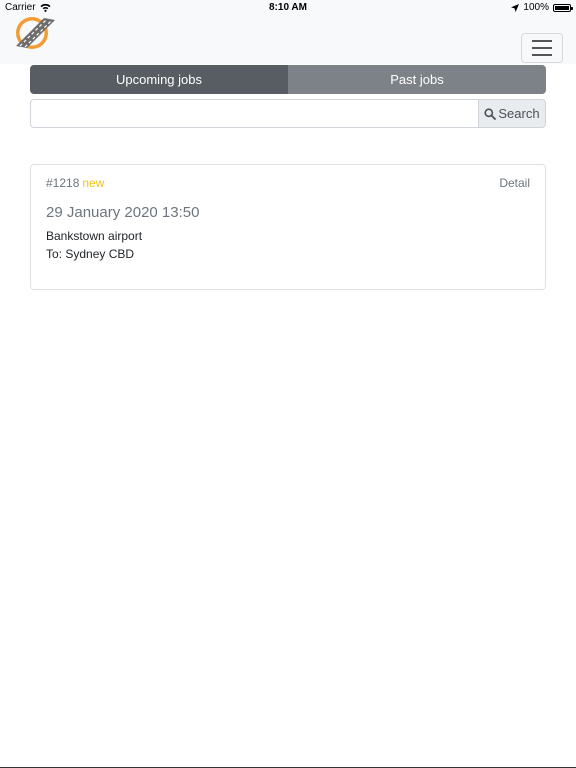  What do you see at coordinates (254, 113) in the screenshot?
I see `search-input` at bounding box center [254, 113].